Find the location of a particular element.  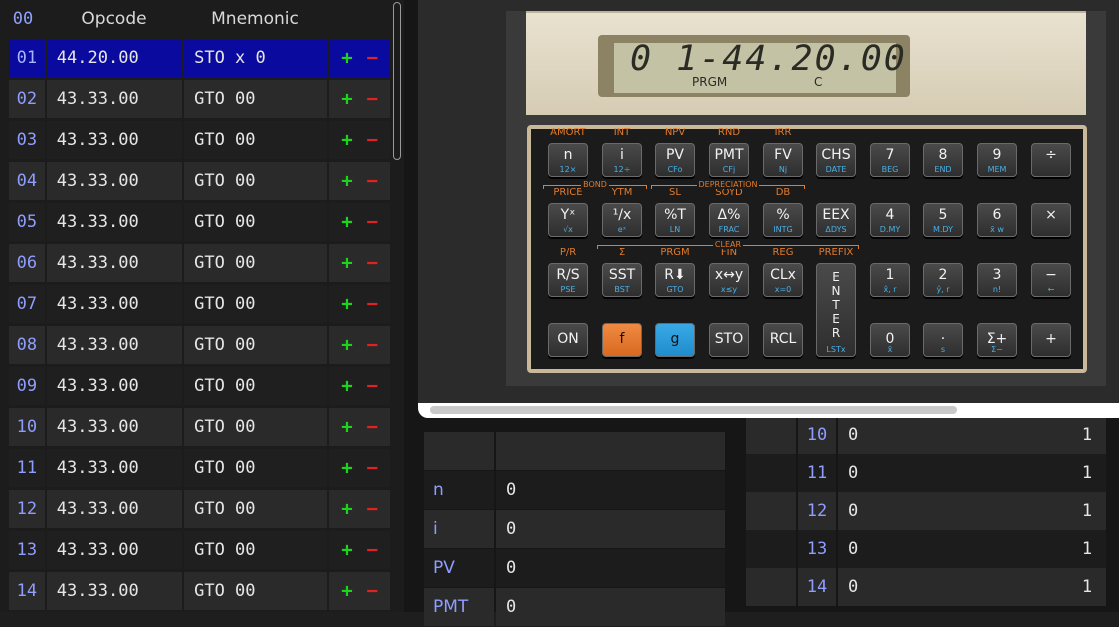

two-key: 2 ŷ, r is located at coordinates (943, 280).